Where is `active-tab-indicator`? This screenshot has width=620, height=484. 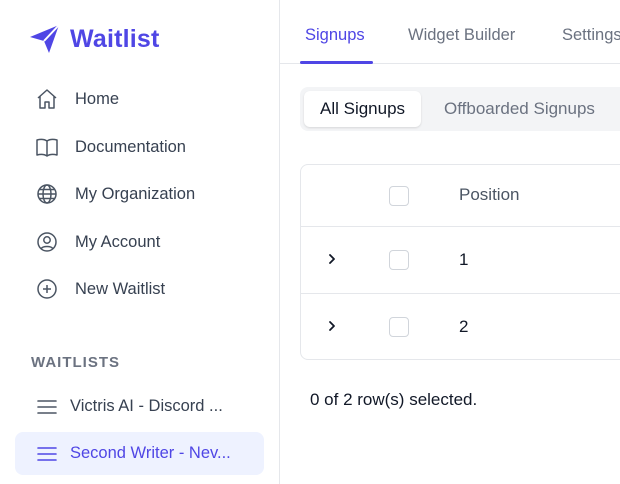
active-tab-indicator is located at coordinates (336, 62).